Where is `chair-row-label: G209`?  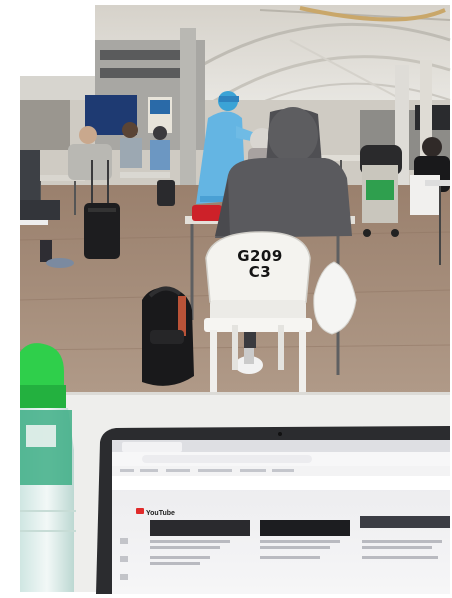 chair-row-label: G209 is located at coordinates (260, 256).